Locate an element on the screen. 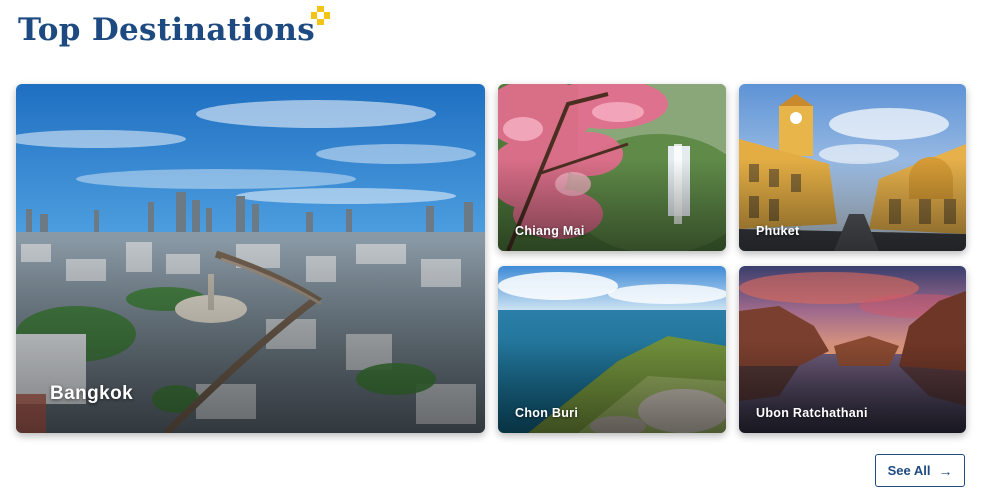 The image size is (982, 502). destination-card-ubon-ratchathani: Ubon Ratchathani is located at coordinates (852, 349).